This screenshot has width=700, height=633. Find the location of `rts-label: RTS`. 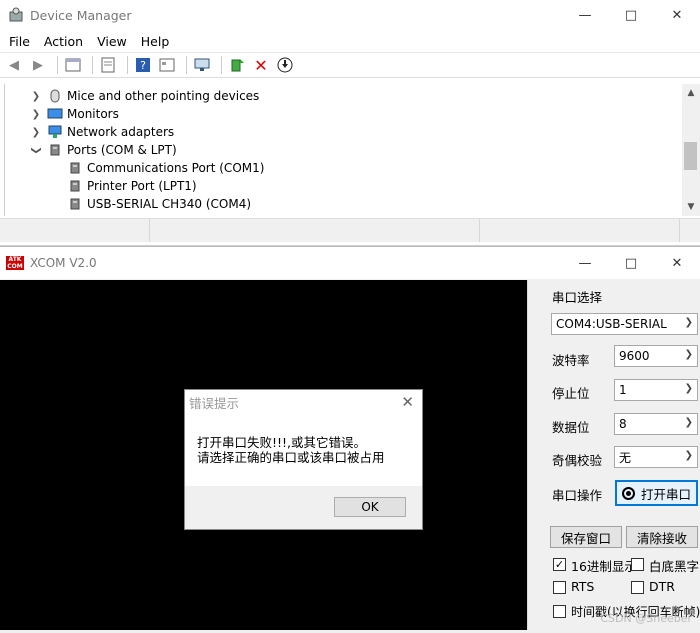

rts-label: RTS is located at coordinates (583, 586).